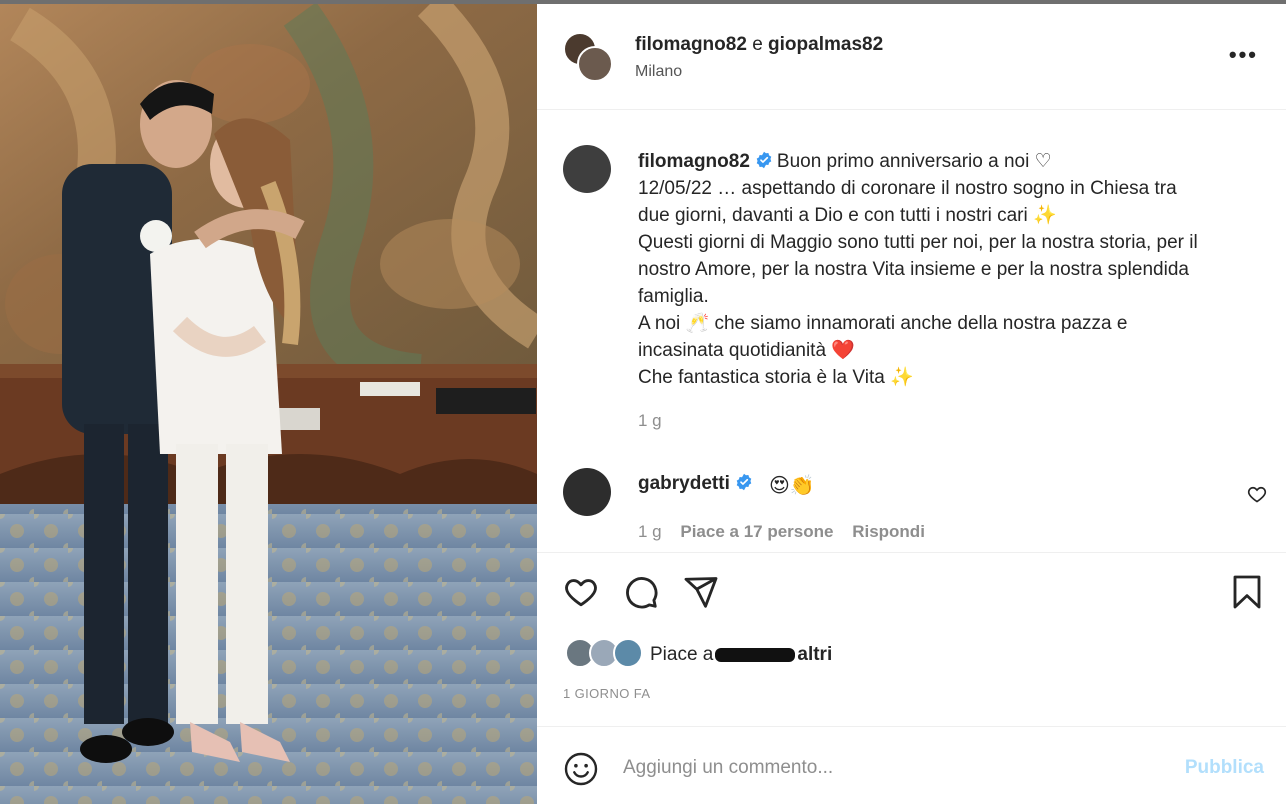  Describe the element at coordinates (650, 531) in the screenshot. I see `comment-time: 1 g` at that location.